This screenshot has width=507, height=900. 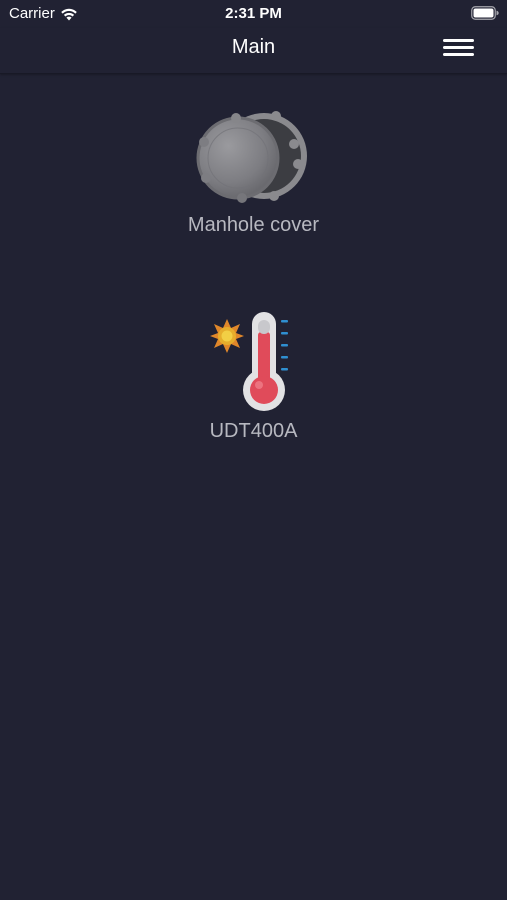 I want to click on hamburger-menu-icon, so click(x=459, y=48).